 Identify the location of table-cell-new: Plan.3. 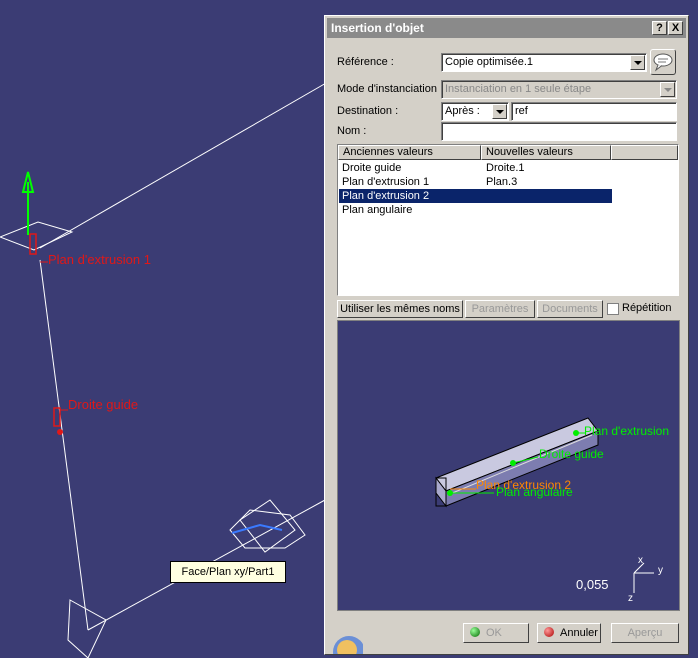
(502, 182).